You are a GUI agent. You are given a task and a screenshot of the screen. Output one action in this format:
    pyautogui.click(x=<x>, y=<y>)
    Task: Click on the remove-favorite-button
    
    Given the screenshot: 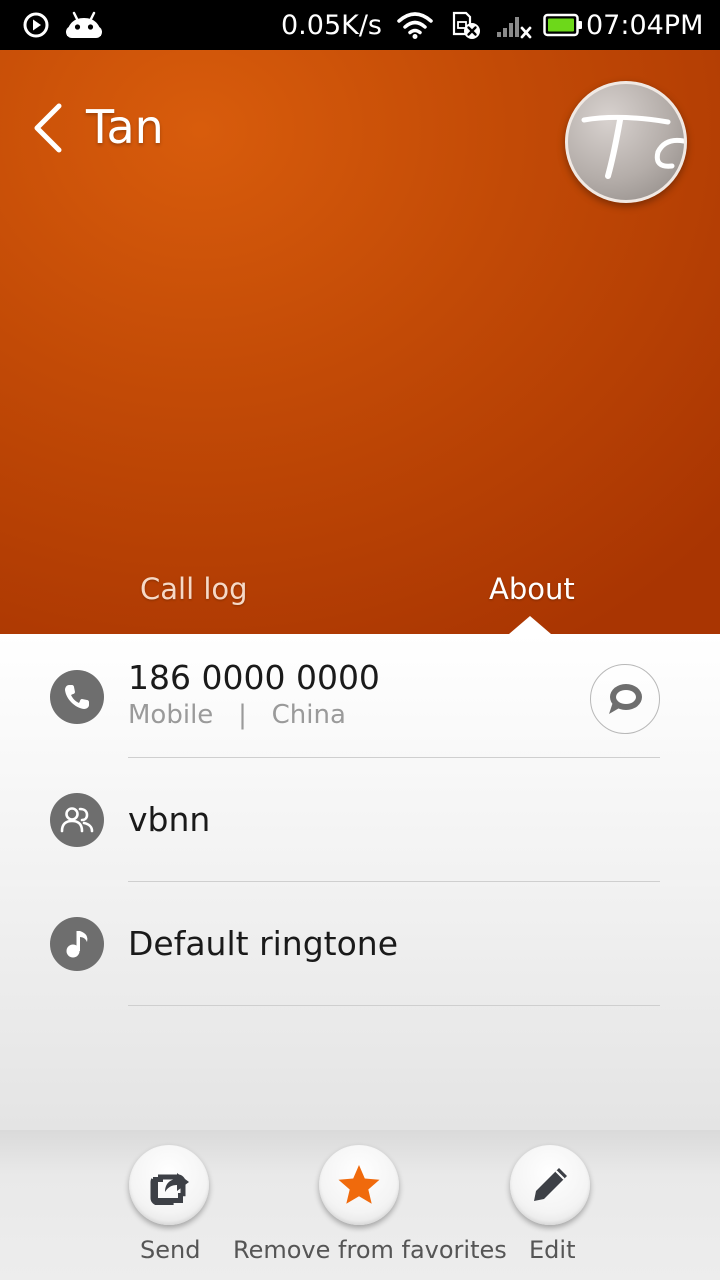 What is the action you would take?
    pyautogui.click(x=359, y=1185)
    